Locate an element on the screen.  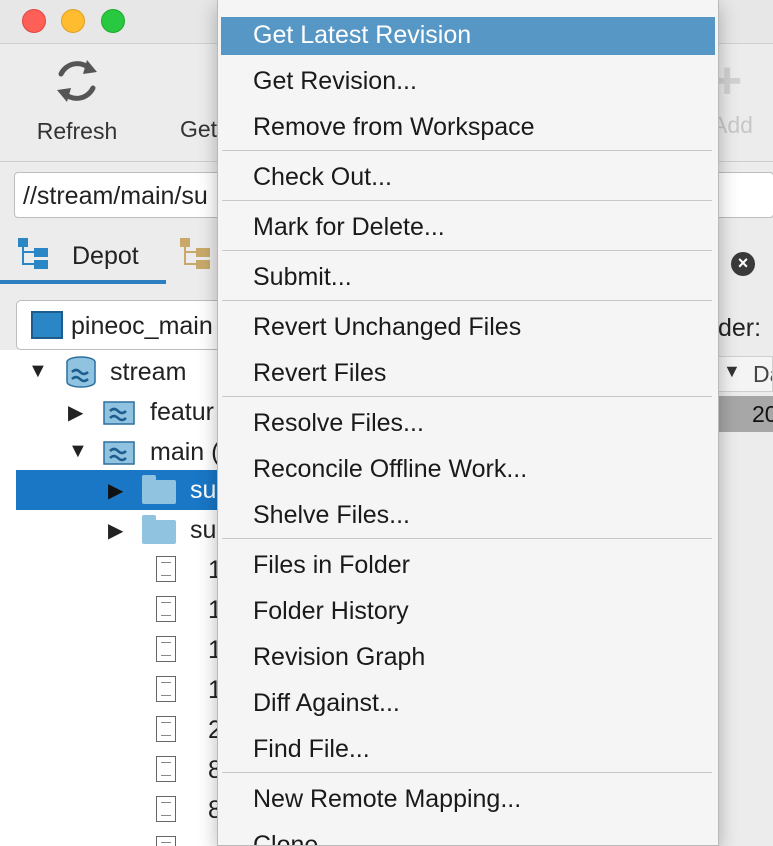
tree-row-main: ▼ main ( is located at coordinates (115, 452).